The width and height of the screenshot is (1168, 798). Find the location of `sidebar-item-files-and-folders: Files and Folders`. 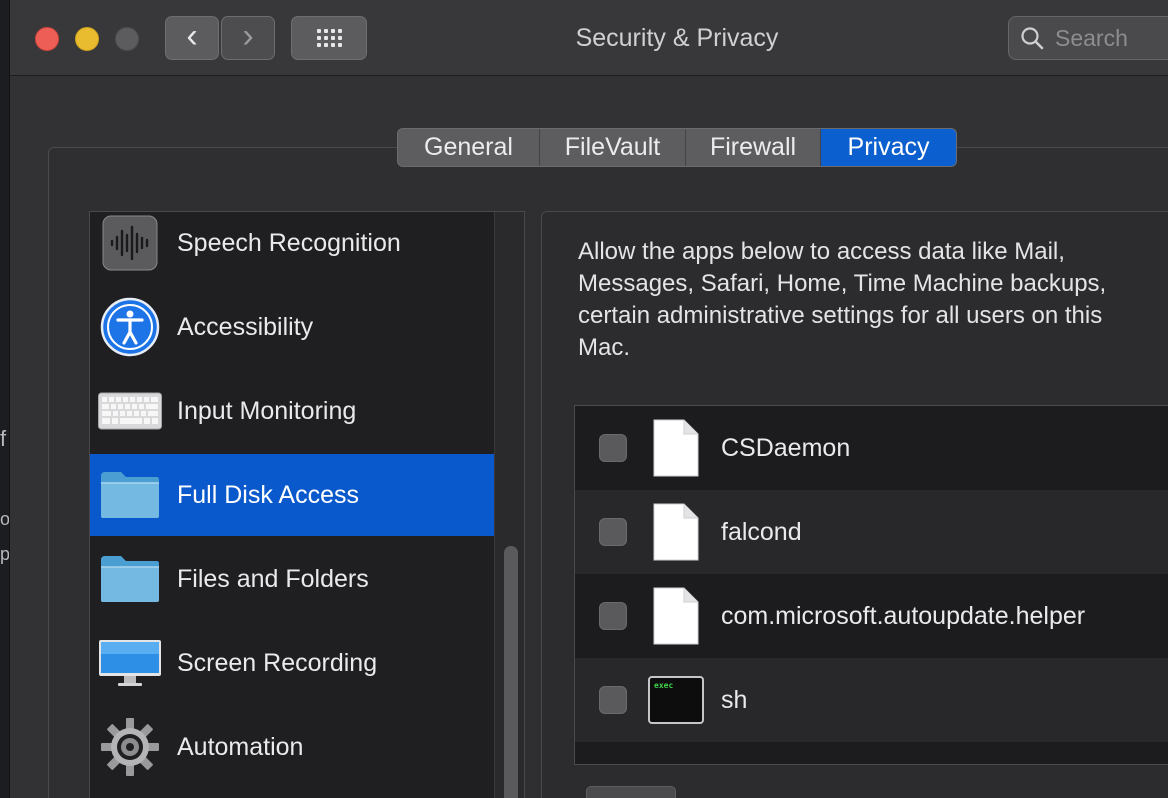

sidebar-item-files-and-folders: Files and Folders is located at coordinates (292, 579).